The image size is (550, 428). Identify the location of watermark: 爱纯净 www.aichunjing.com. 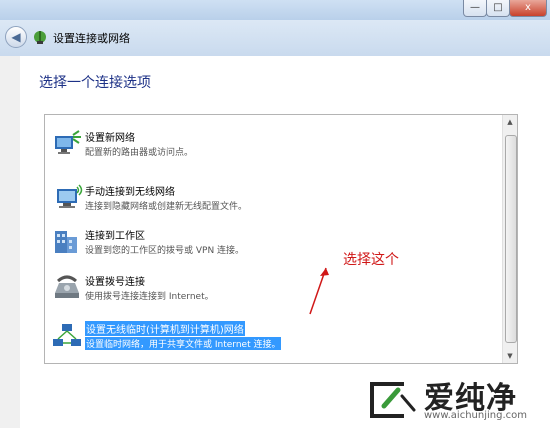
(456, 399).